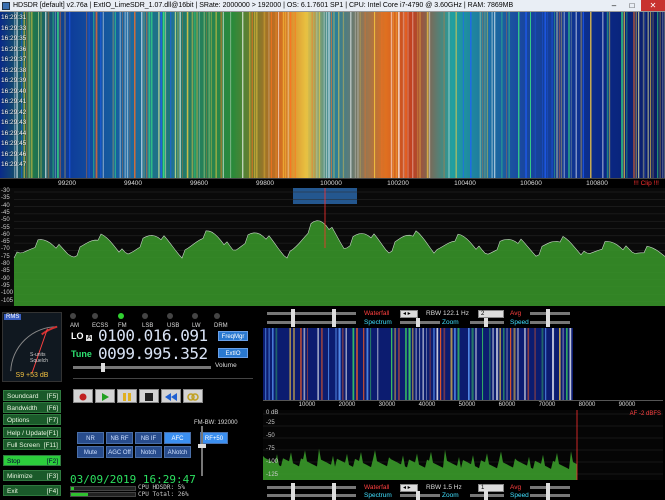  Describe the element at coordinates (105, 396) in the screenshot. I see `play-button` at that location.